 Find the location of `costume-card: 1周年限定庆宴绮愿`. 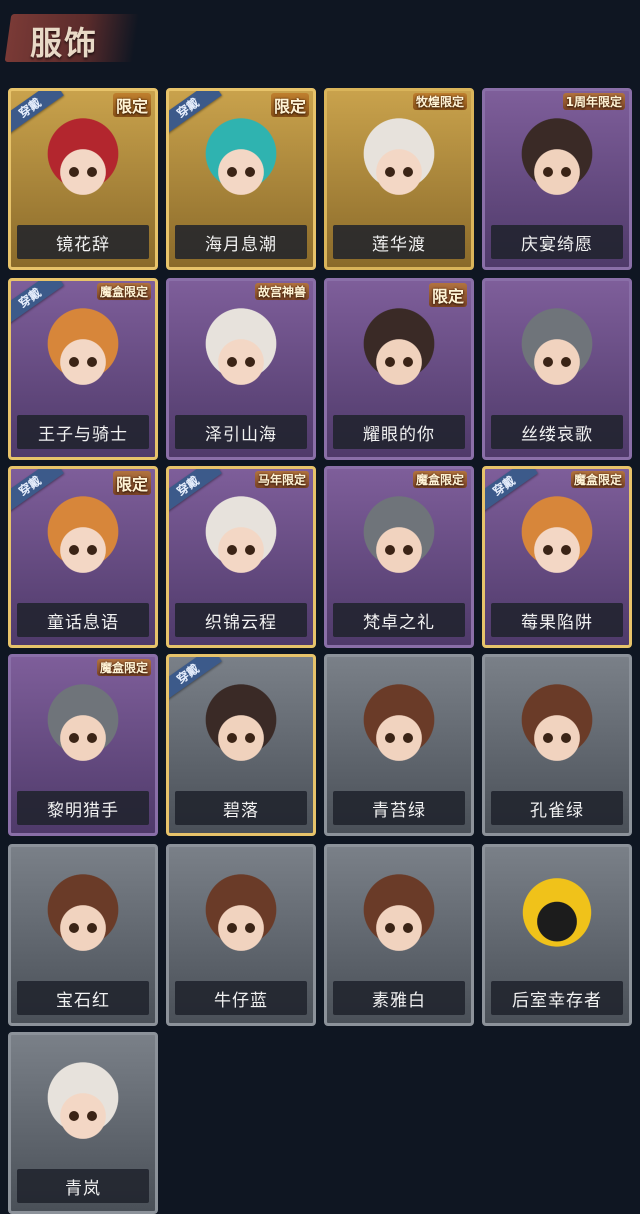

costume-card: 1周年限定庆宴绮愿 is located at coordinates (557, 179).